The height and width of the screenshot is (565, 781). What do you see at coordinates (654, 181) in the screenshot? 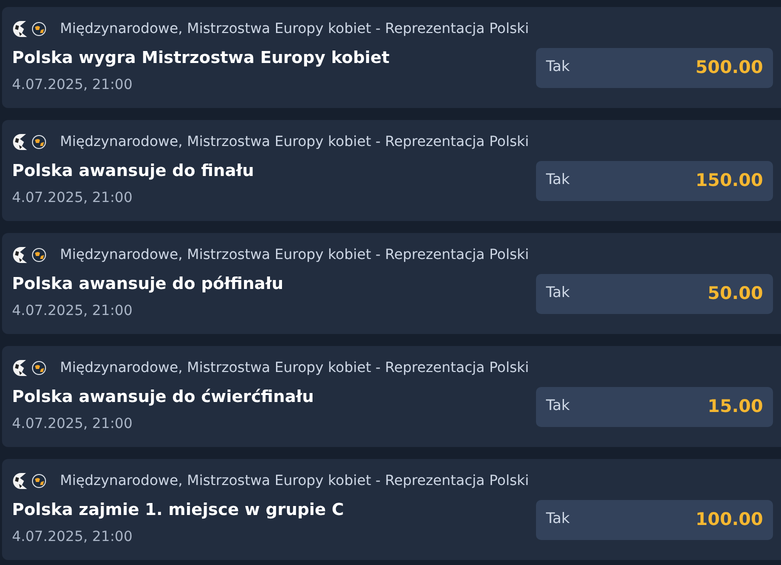
I see `odds-button: Tak 150.00` at bounding box center [654, 181].